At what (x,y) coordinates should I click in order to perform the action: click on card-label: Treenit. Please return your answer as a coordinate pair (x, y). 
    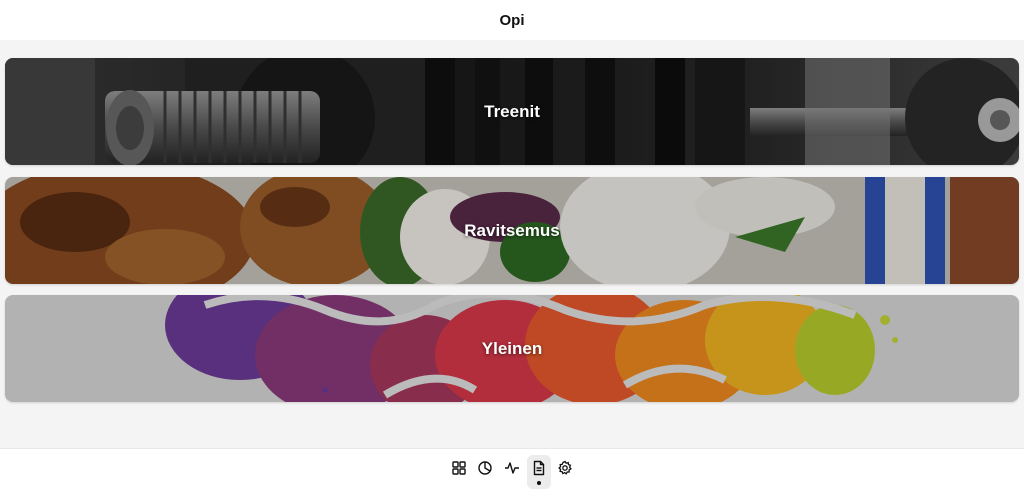
    Looking at the image, I should click on (512, 111).